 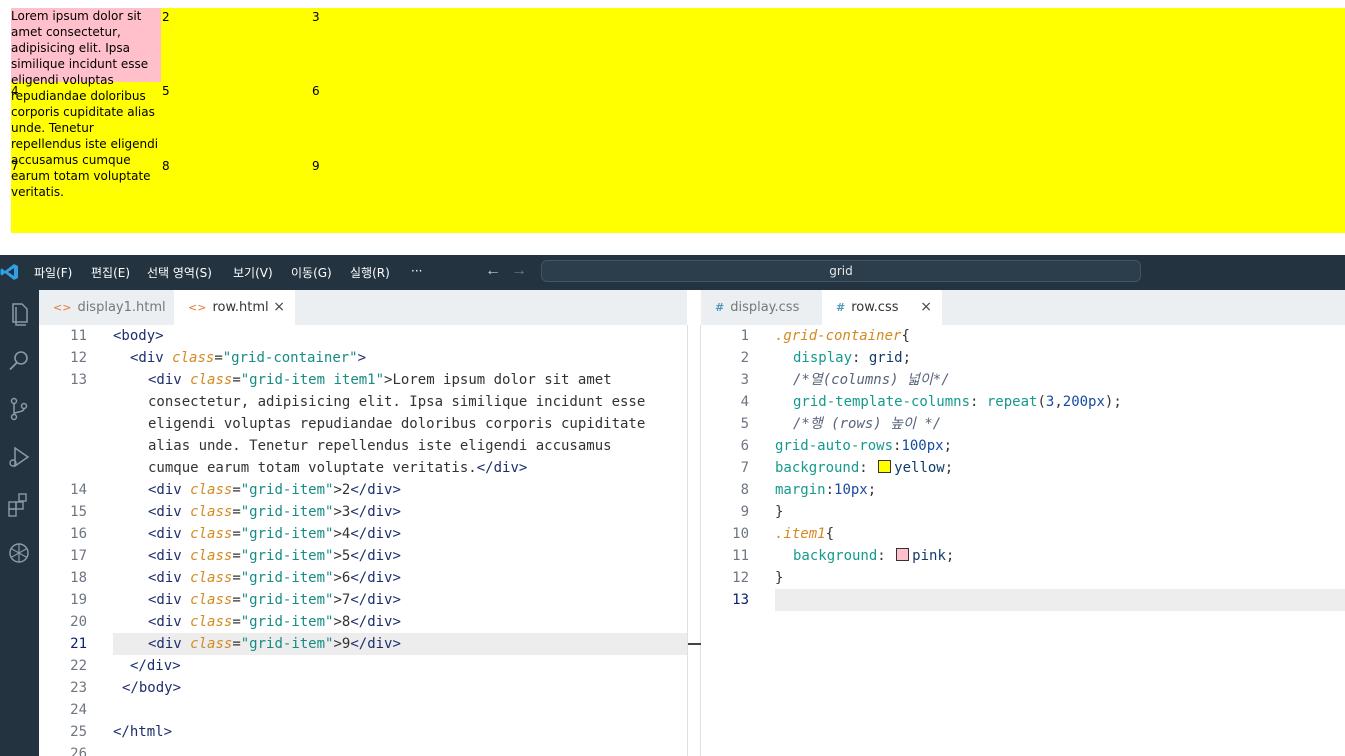 What do you see at coordinates (852, 358) in the screenshot?
I see `css-line-2: display: grid;` at bounding box center [852, 358].